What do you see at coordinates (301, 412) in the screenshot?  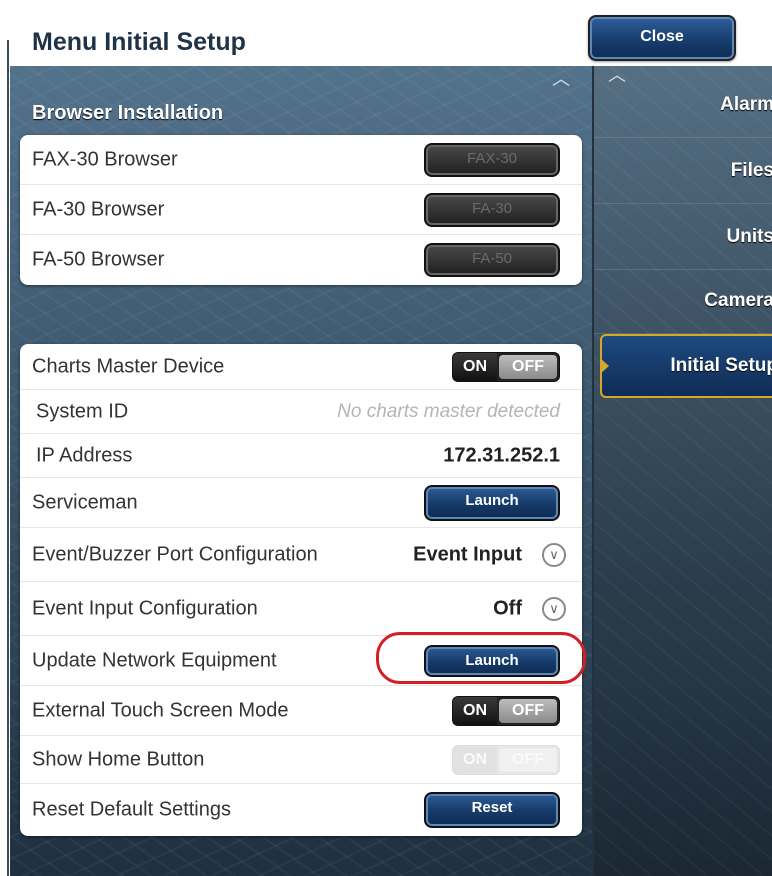 I see `list-item-system-id: System ID No charts master detected` at bounding box center [301, 412].